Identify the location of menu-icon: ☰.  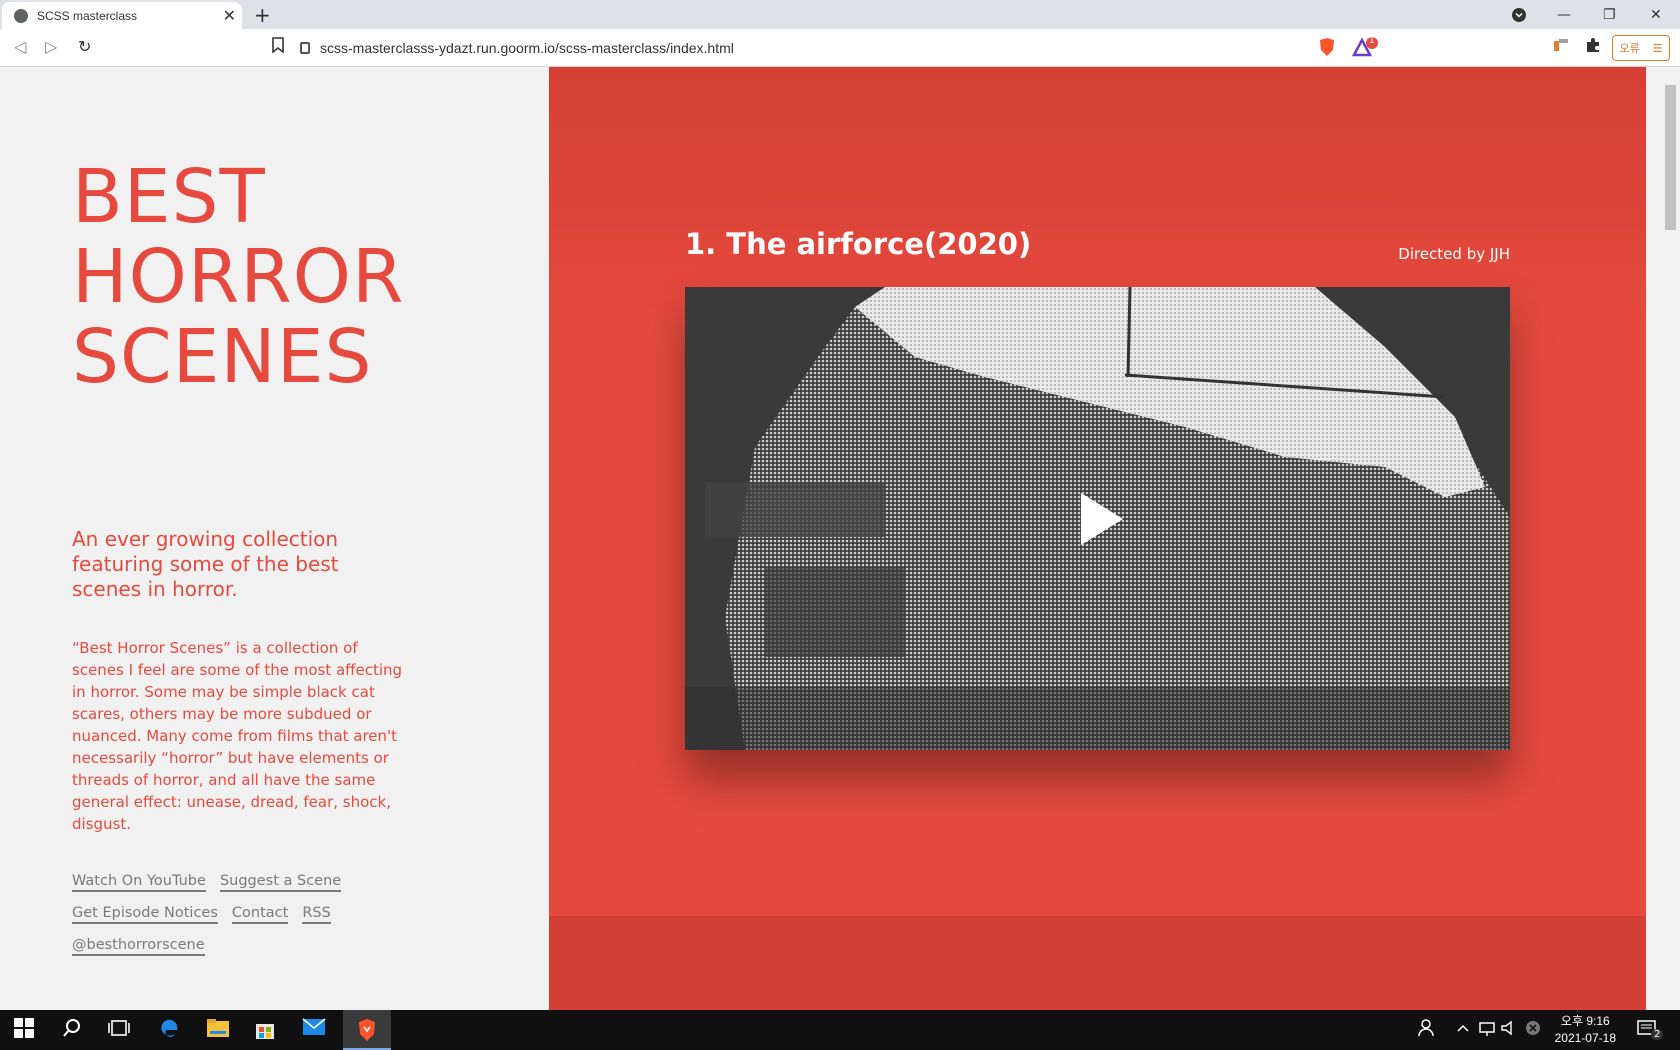
(1657, 48).